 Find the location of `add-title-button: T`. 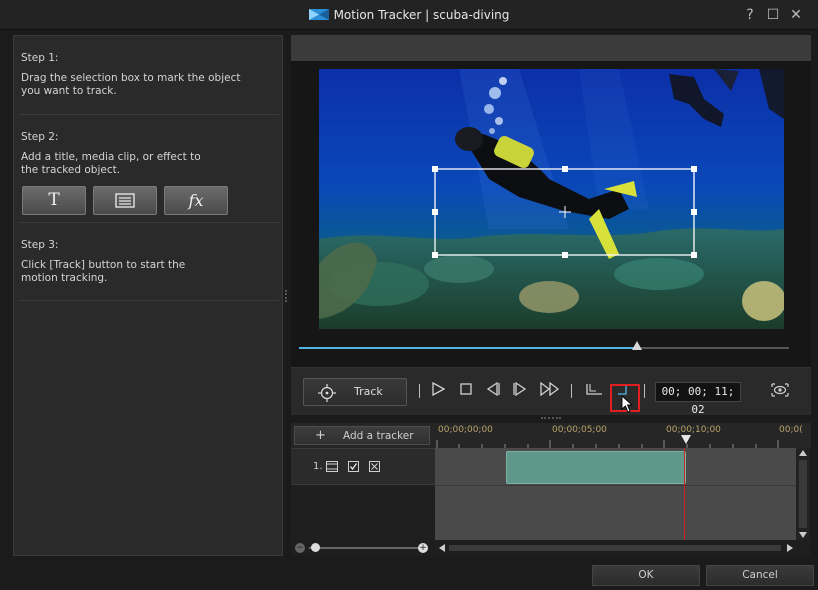

add-title-button: T is located at coordinates (54, 200).